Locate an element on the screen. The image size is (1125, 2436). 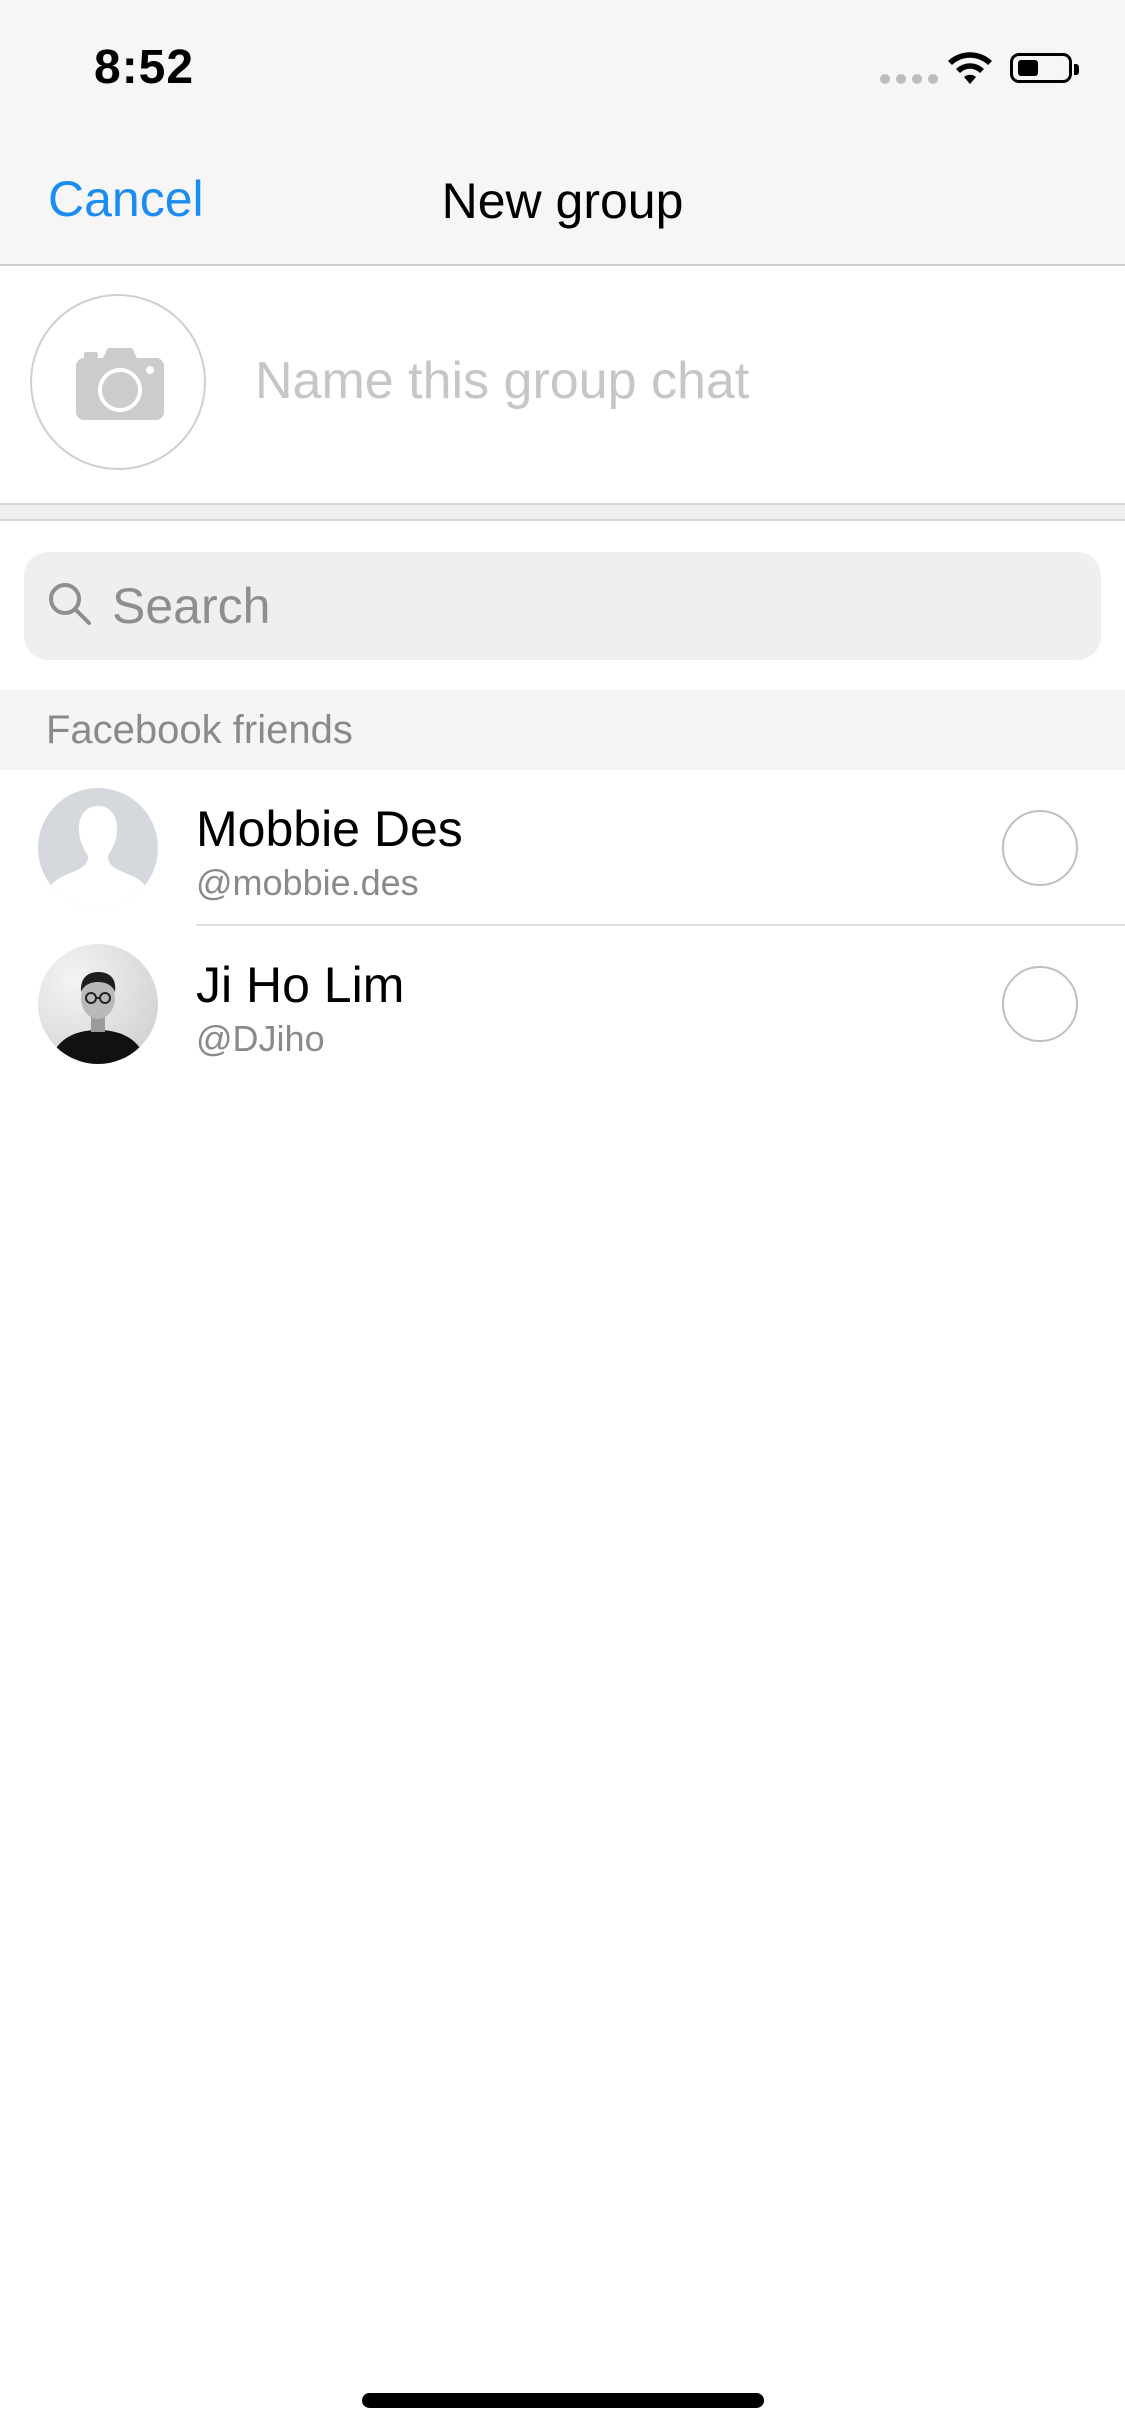
search-bar is located at coordinates (562, 606).